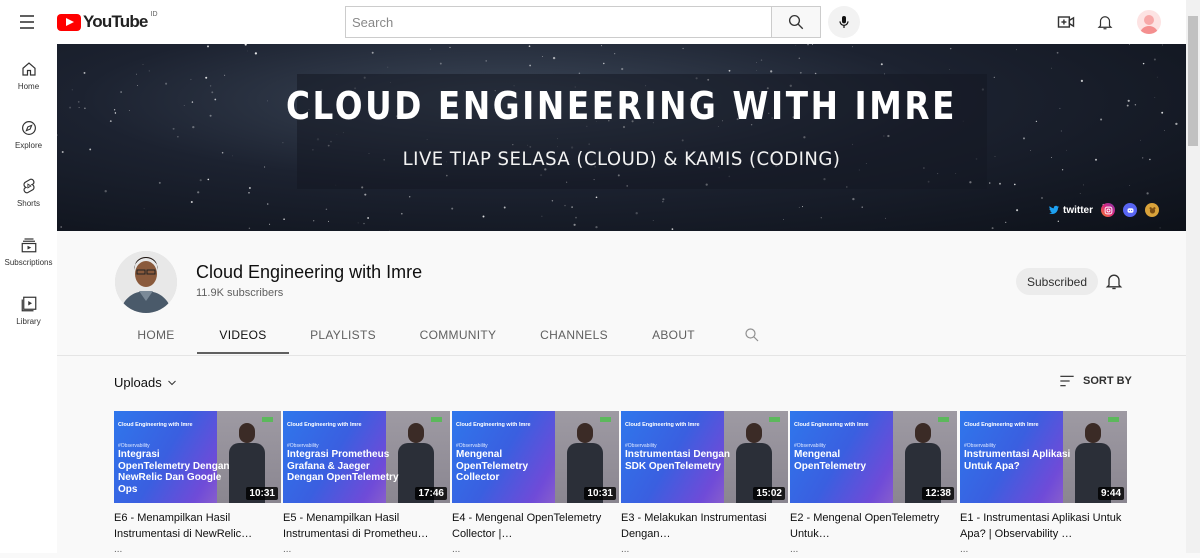 Image resolution: width=1200 pixels, height=558 pixels. What do you see at coordinates (107, 21) in the screenshot?
I see `youtube-logo: YouTube ID` at bounding box center [107, 21].